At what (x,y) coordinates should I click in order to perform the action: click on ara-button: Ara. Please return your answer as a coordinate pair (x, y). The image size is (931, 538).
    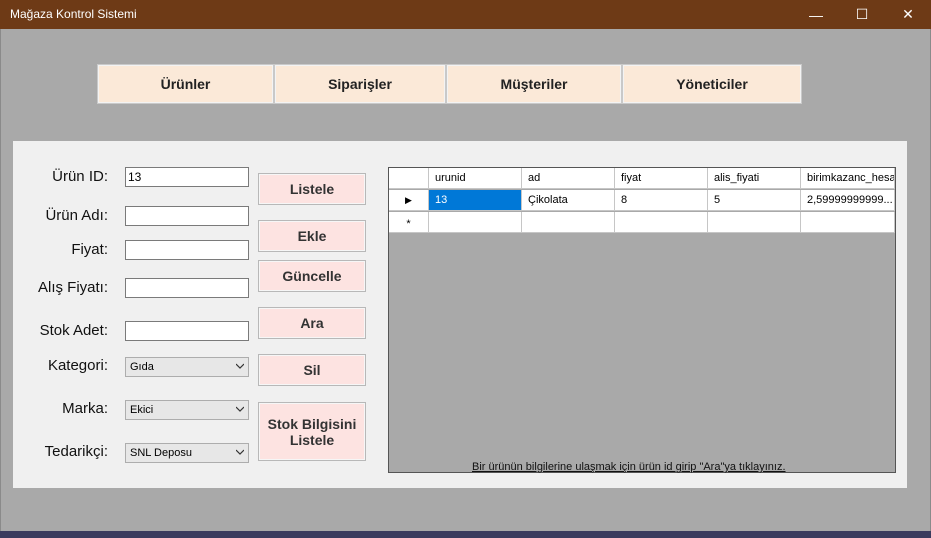
    Looking at the image, I should click on (312, 323).